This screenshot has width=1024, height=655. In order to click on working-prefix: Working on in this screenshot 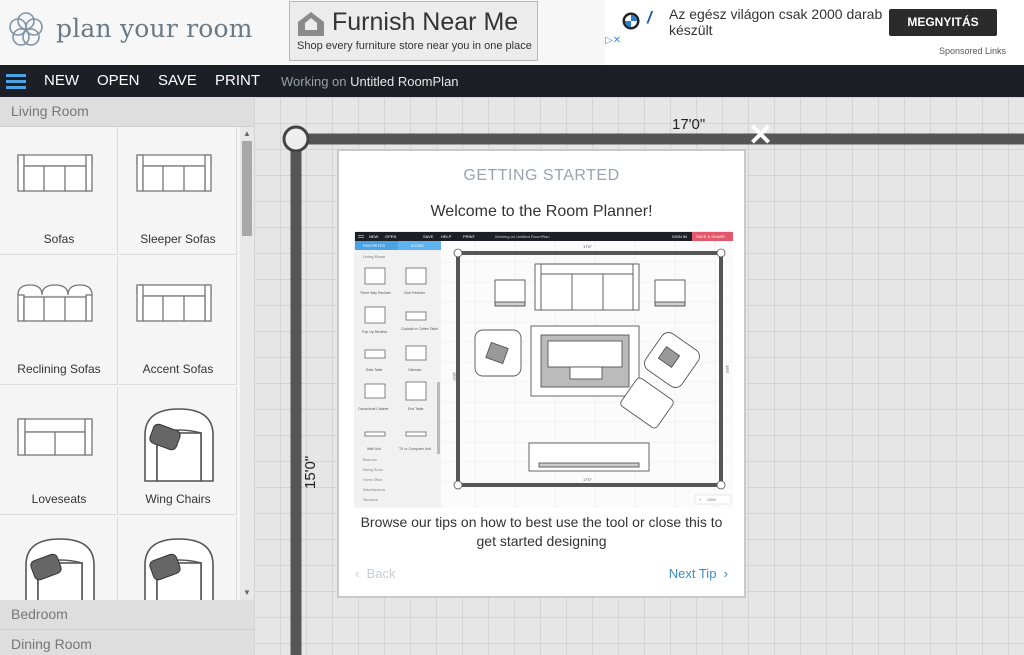, I will do `click(314, 81)`.